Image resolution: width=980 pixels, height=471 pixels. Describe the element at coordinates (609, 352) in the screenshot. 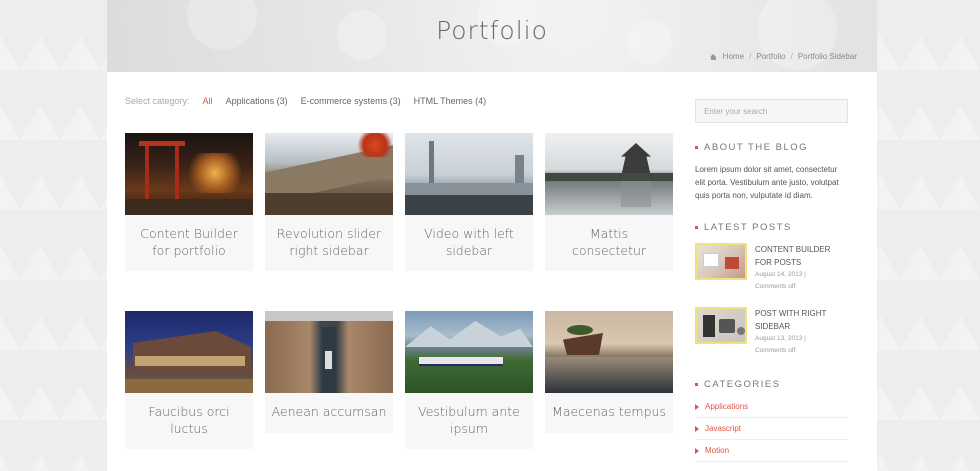

I see `shipwreck-image` at that location.